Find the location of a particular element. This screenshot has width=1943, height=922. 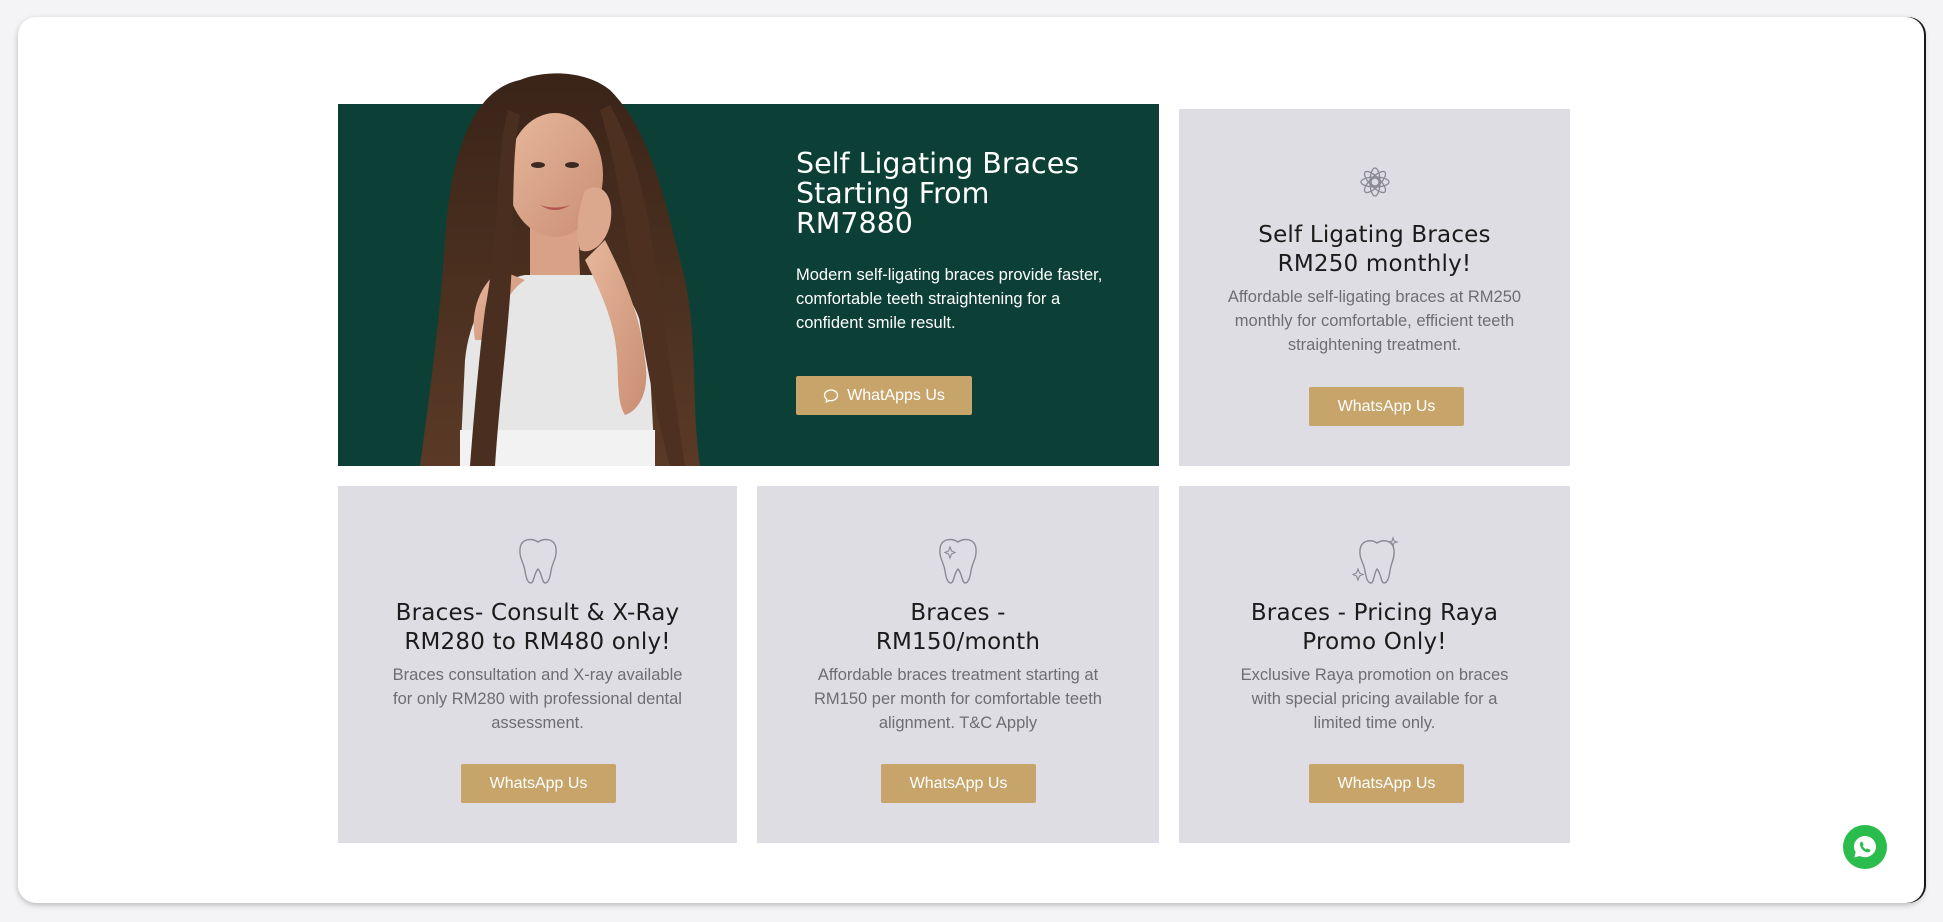

tooth-icon is located at coordinates (538, 560).